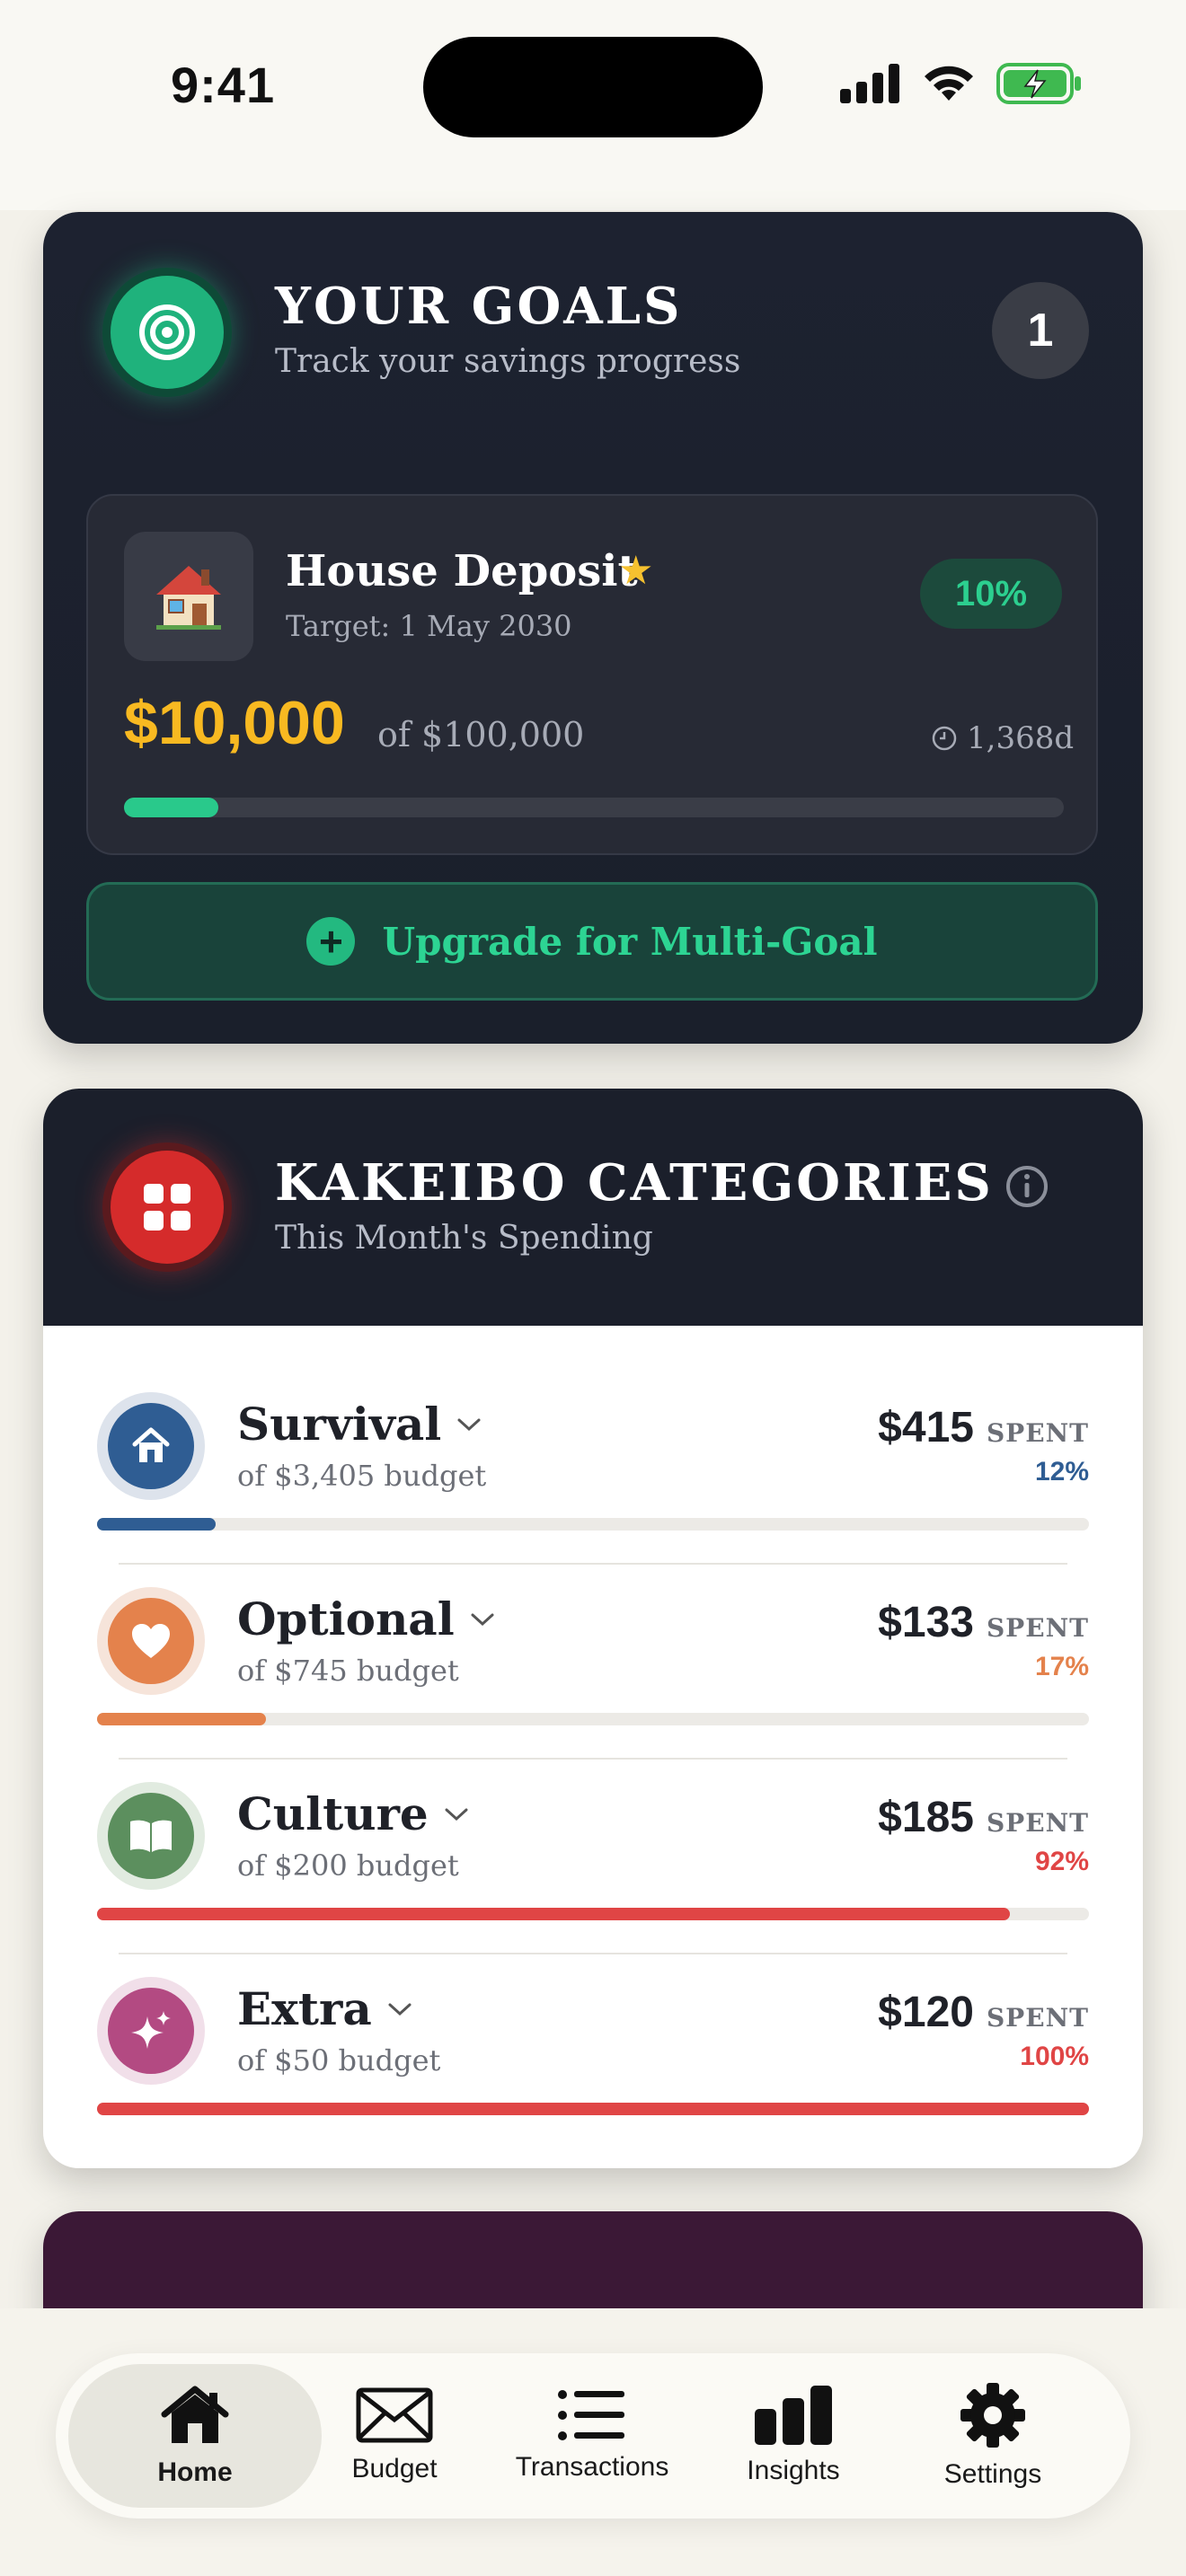 The width and height of the screenshot is (1186, 2576). I want to click on bar-chart-icon, so click(793, 2415).